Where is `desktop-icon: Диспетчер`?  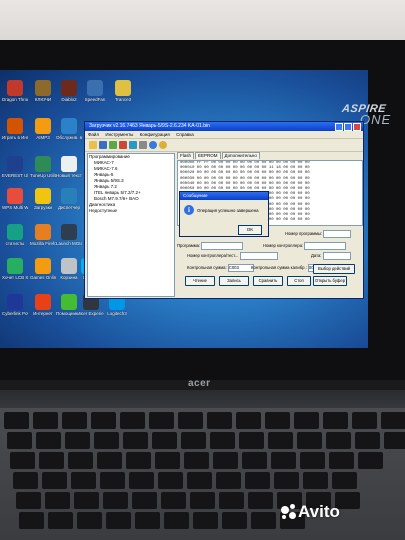
desktop-icon: Диспетчер is located at coordinates (69, 199).